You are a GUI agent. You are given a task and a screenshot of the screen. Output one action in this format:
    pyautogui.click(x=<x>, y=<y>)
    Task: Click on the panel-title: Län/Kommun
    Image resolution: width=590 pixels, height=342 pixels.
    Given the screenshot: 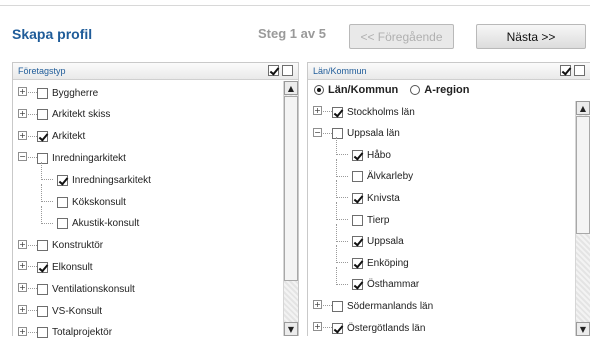 What is the action you would take?
    pyautogui.click(x=340, y=71)
    